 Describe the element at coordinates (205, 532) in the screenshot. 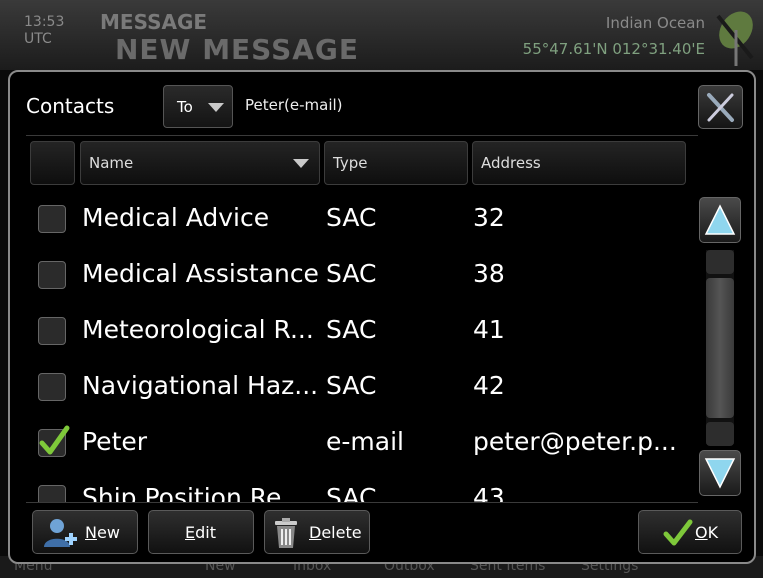

I see `edit-button-rest: dit` at that location.